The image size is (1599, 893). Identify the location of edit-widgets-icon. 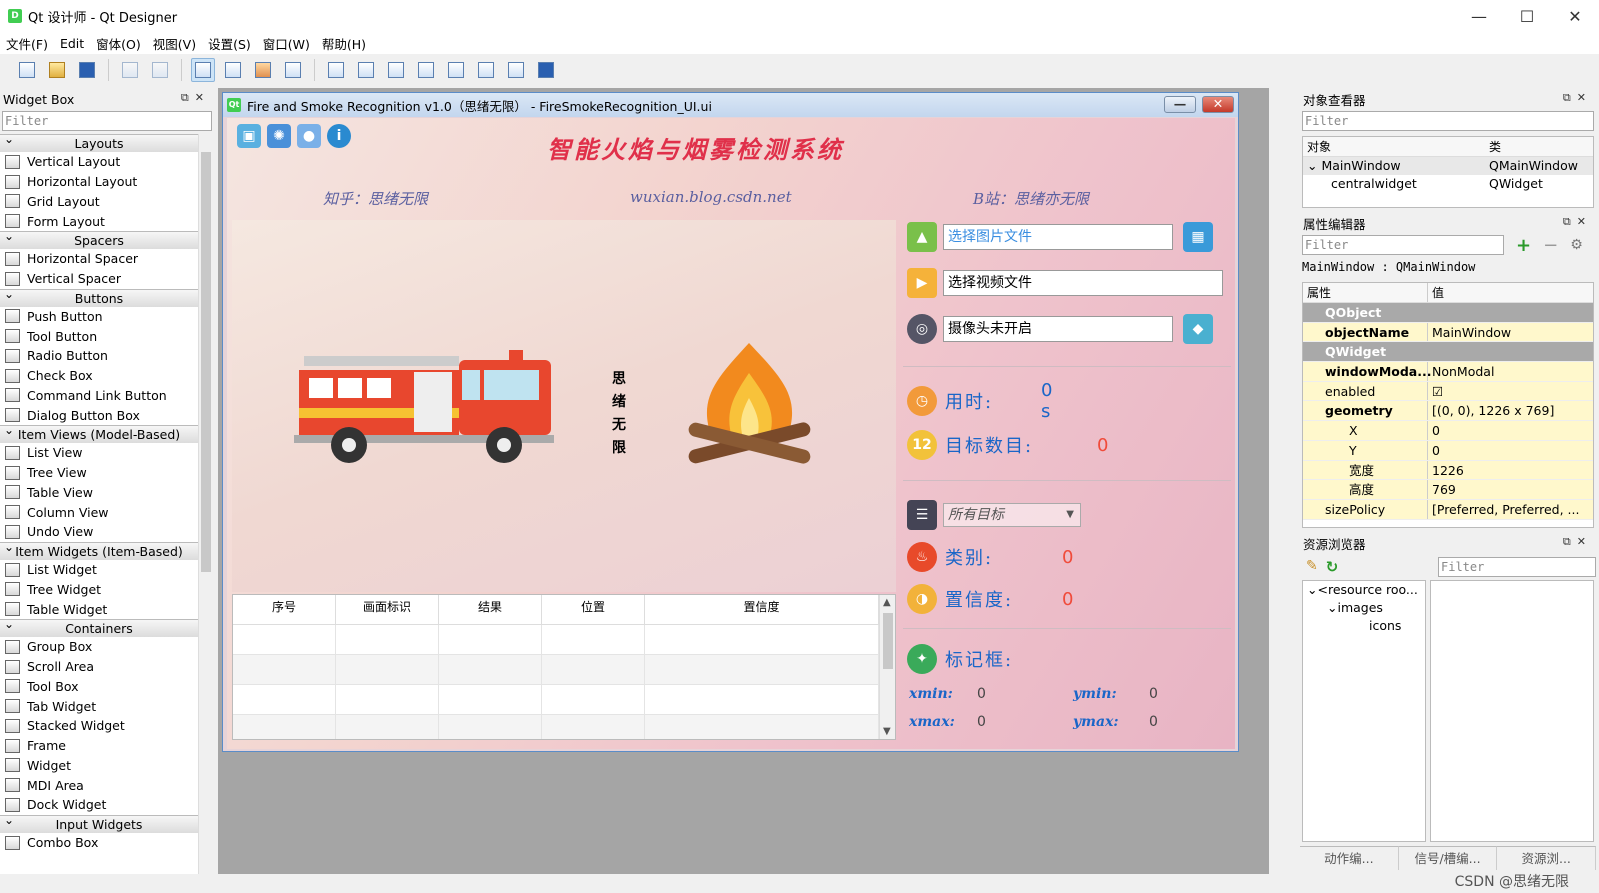
(203, 70).